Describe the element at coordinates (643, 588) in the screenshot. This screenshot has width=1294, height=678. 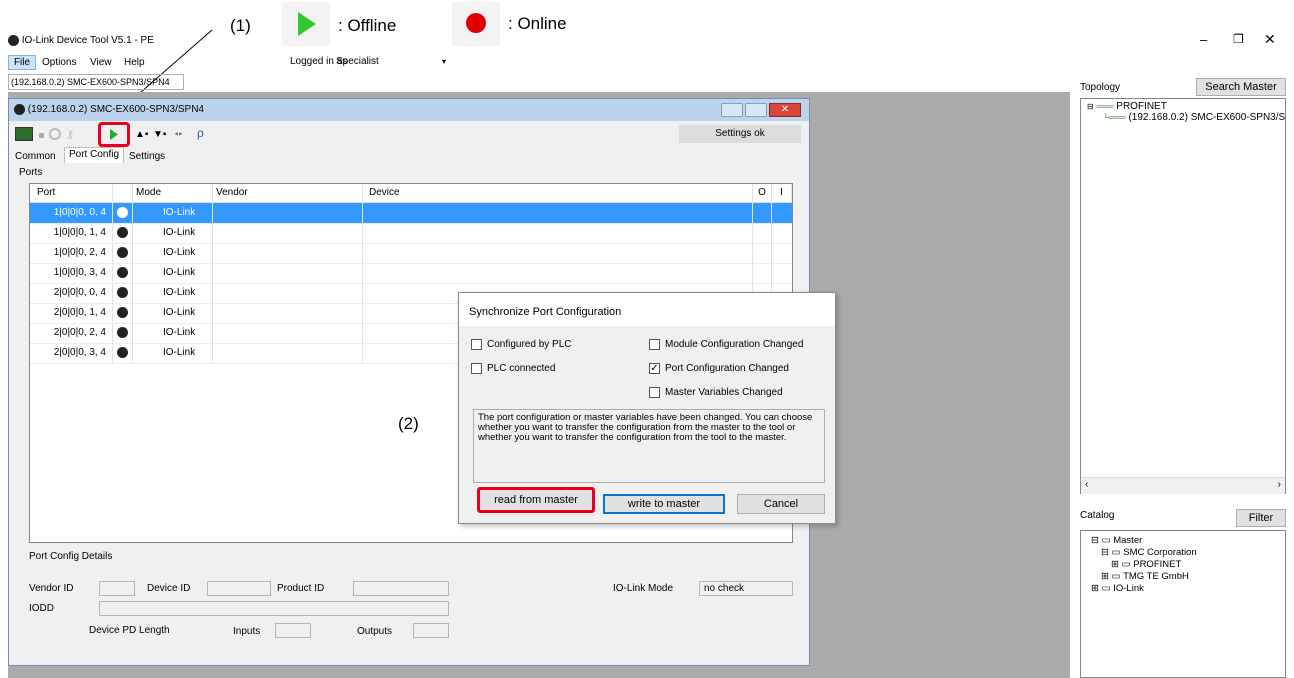
I see `iolink-mode-label: IO-Link Mode` at that location.